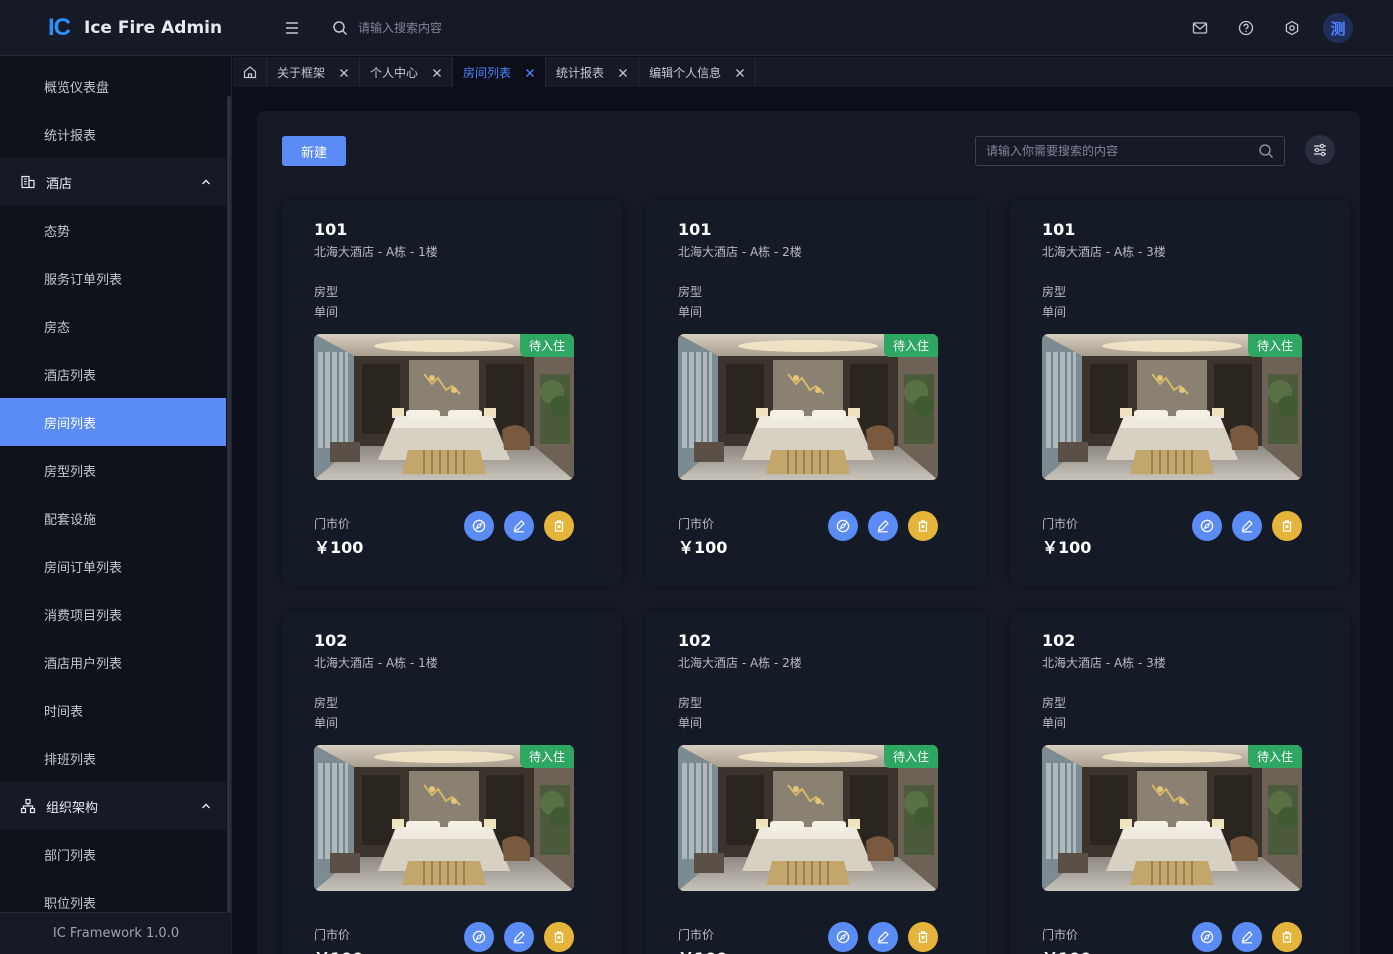 The image size is (1393, 954). Describe the element at coordinates (314, 151) in the screenshot. I see `new-button: 新建` at that location.